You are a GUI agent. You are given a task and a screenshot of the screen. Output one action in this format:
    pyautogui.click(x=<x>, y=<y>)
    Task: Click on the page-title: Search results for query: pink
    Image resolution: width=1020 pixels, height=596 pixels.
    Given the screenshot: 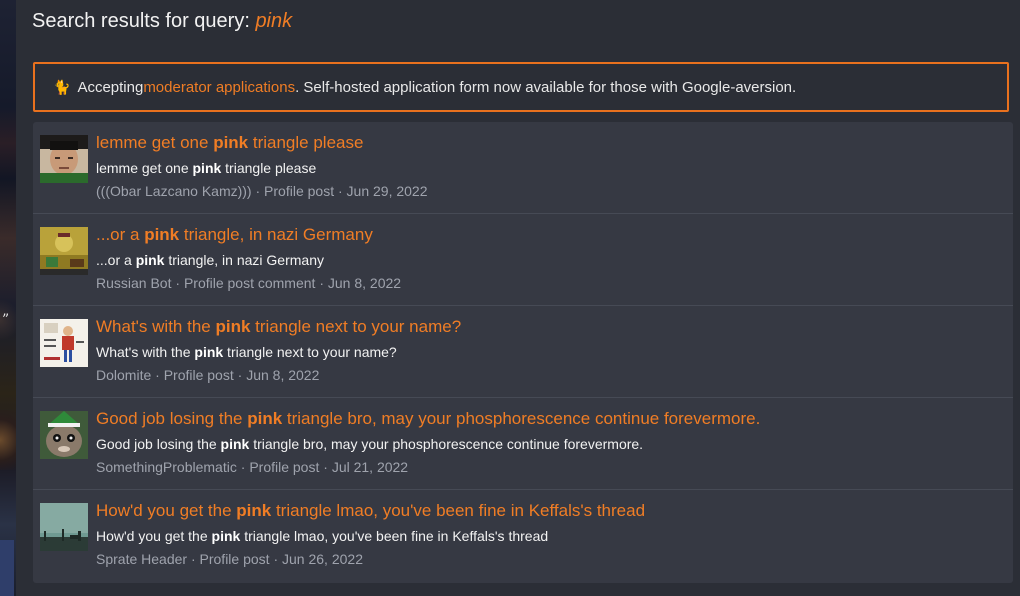 What is the action you would take?
    pyautogui.click(x=162, y=21)
    